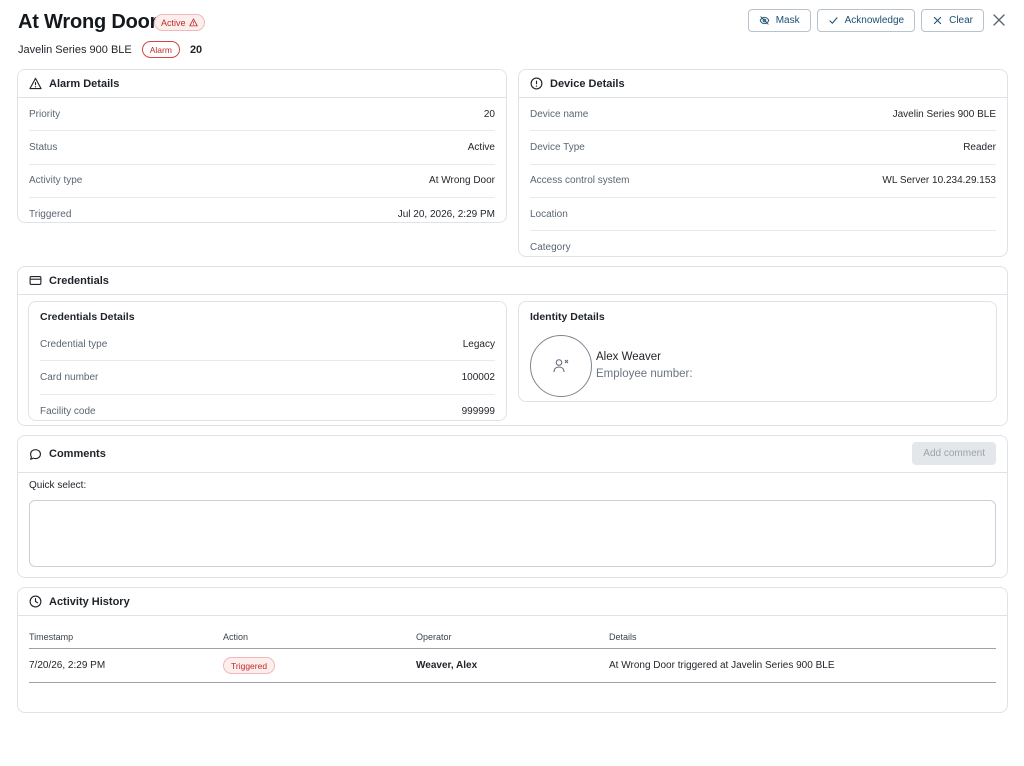  What do you see at coordinates (787, 20) in the screenshot?
I see `mask-button-label: Mask` at bounding box center [787, 20].